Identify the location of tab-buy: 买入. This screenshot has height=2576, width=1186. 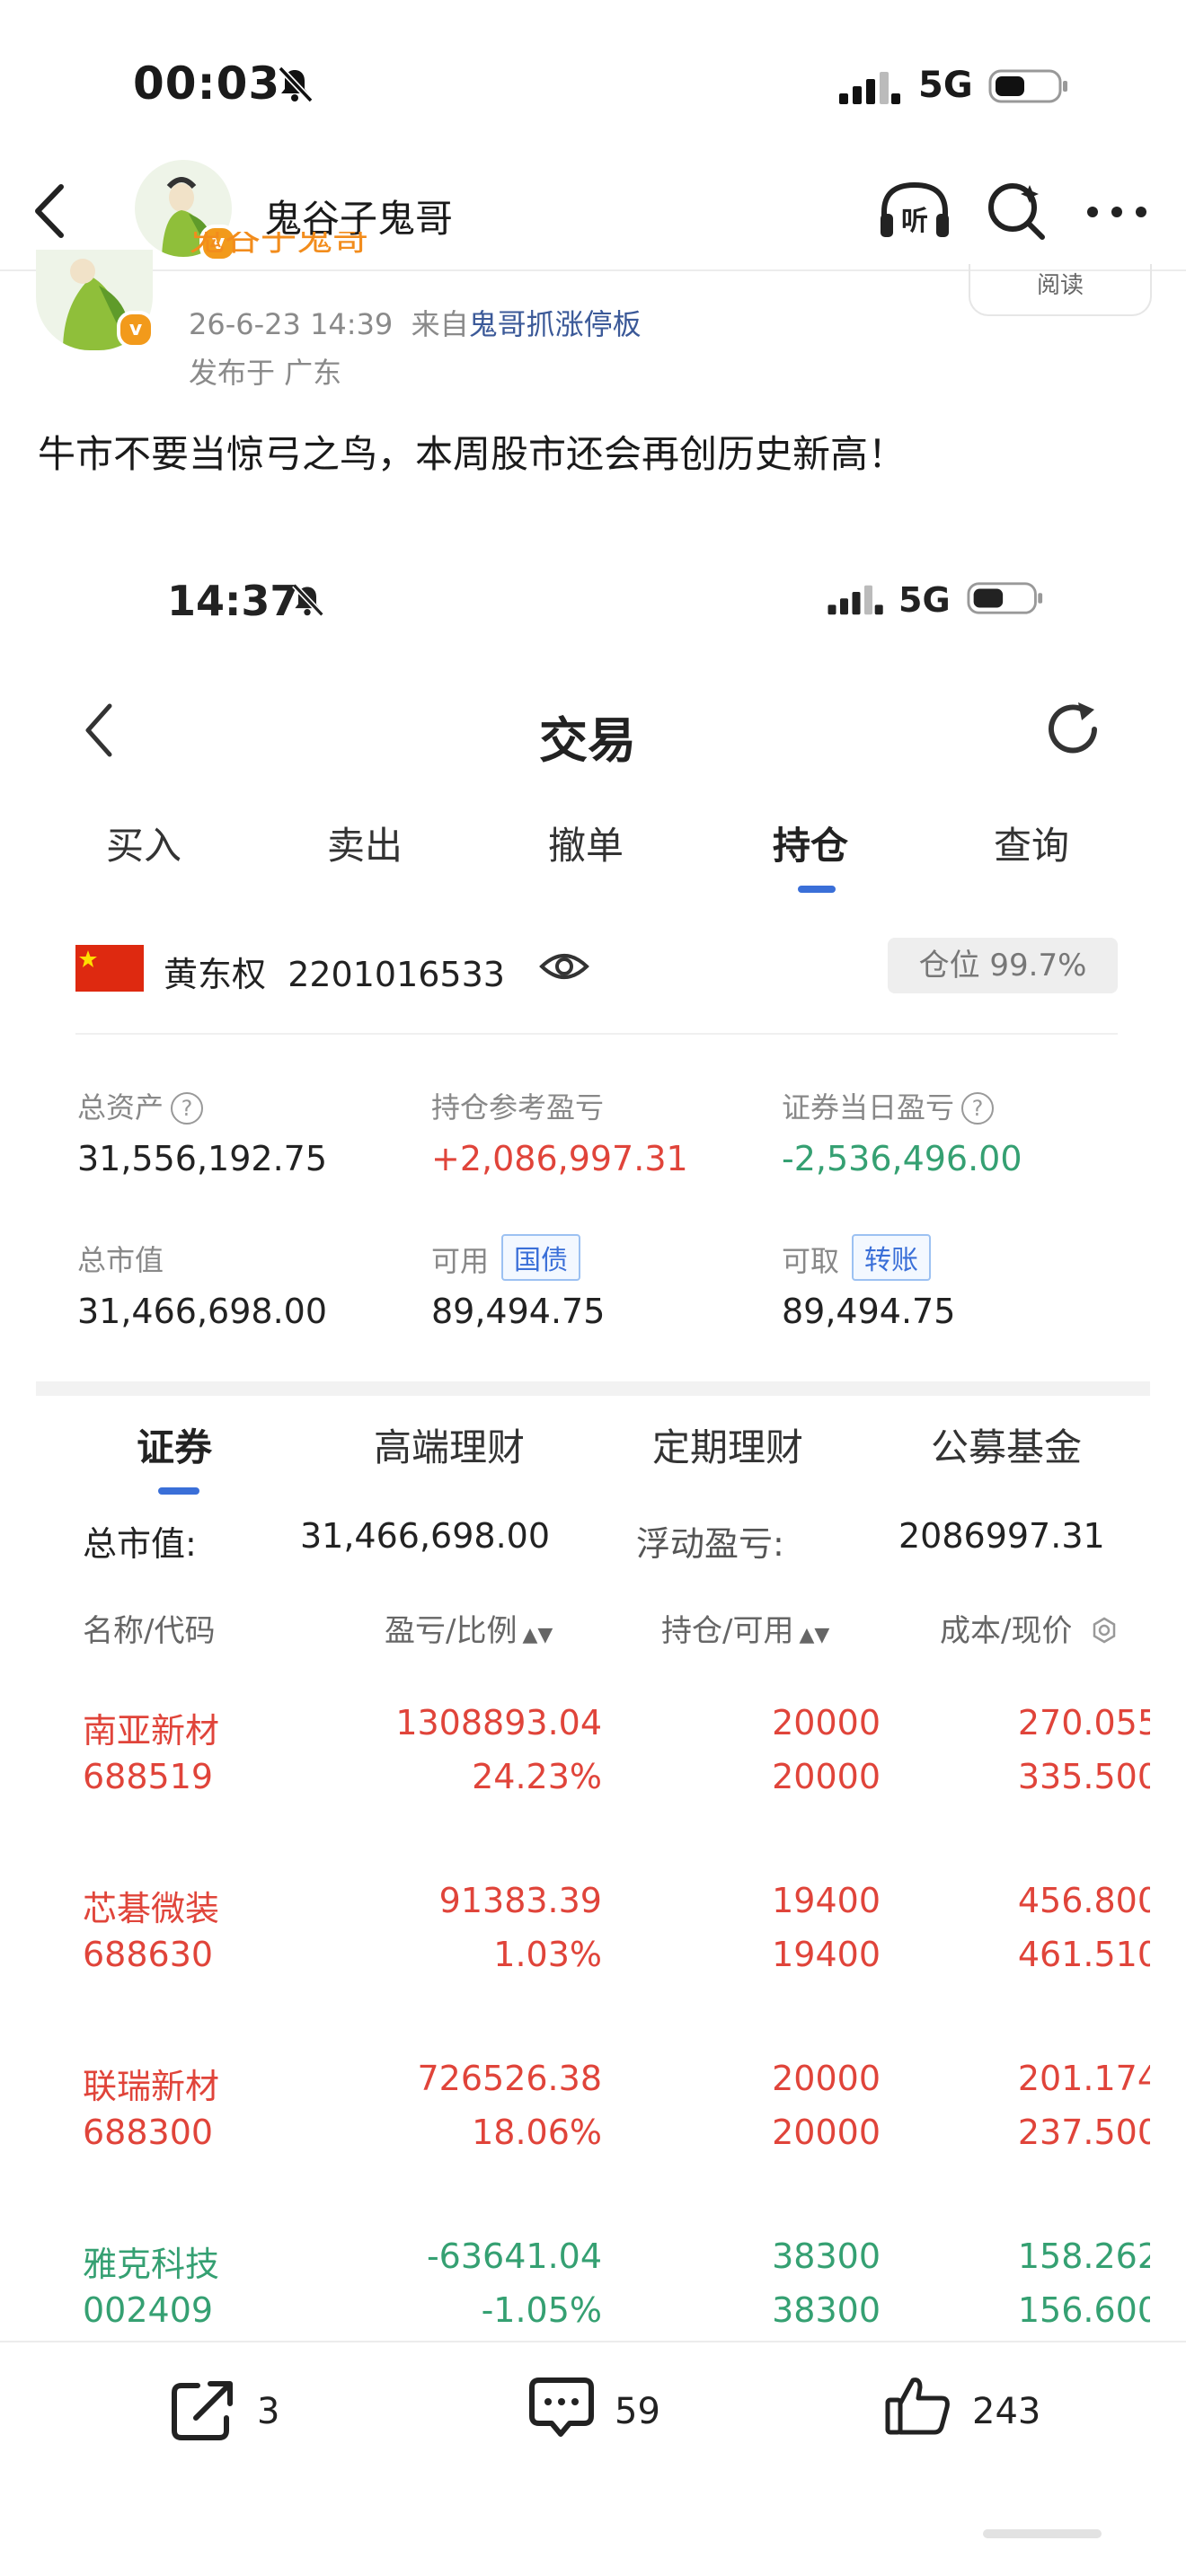
(143, 843).